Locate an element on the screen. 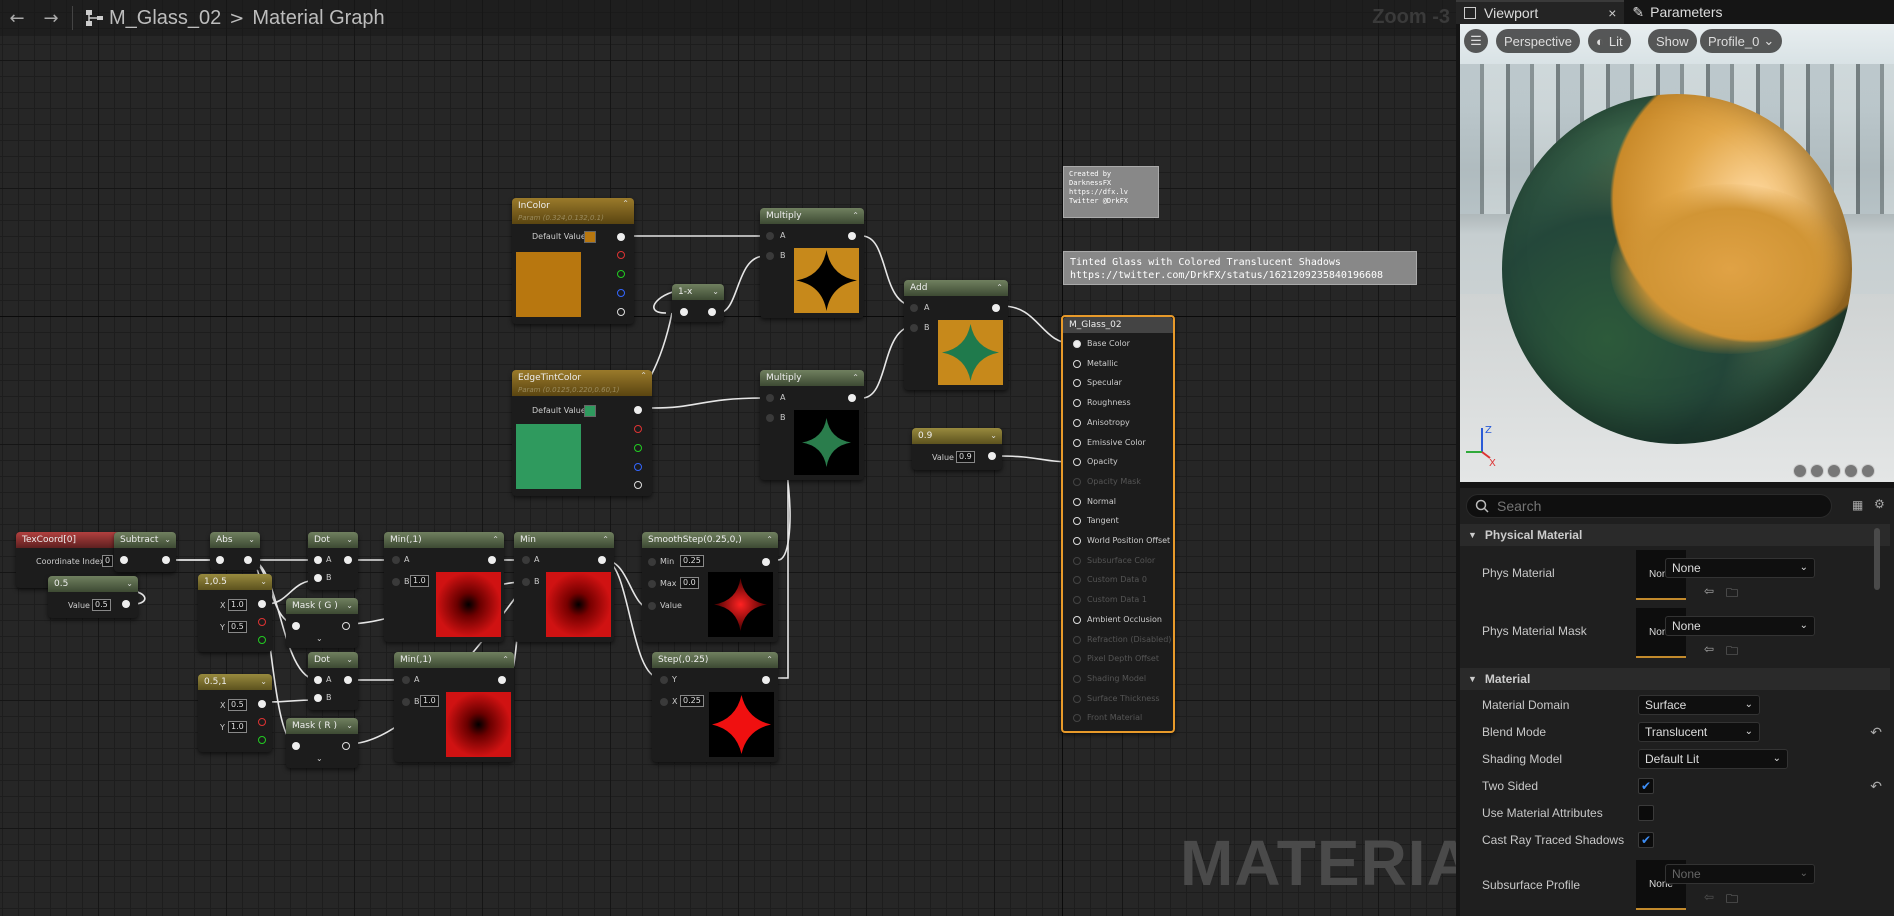 Image resolution: width=1894 pixels, height=916 pixels. result-pin-row: Refraction (Disabled) is located at coordinates (1121, 640).